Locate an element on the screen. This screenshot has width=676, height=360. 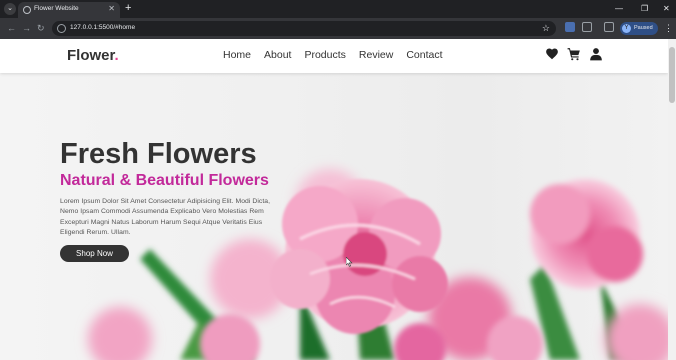
browser-tab: Flower Website ✕ is located at coordinates (69, 10).